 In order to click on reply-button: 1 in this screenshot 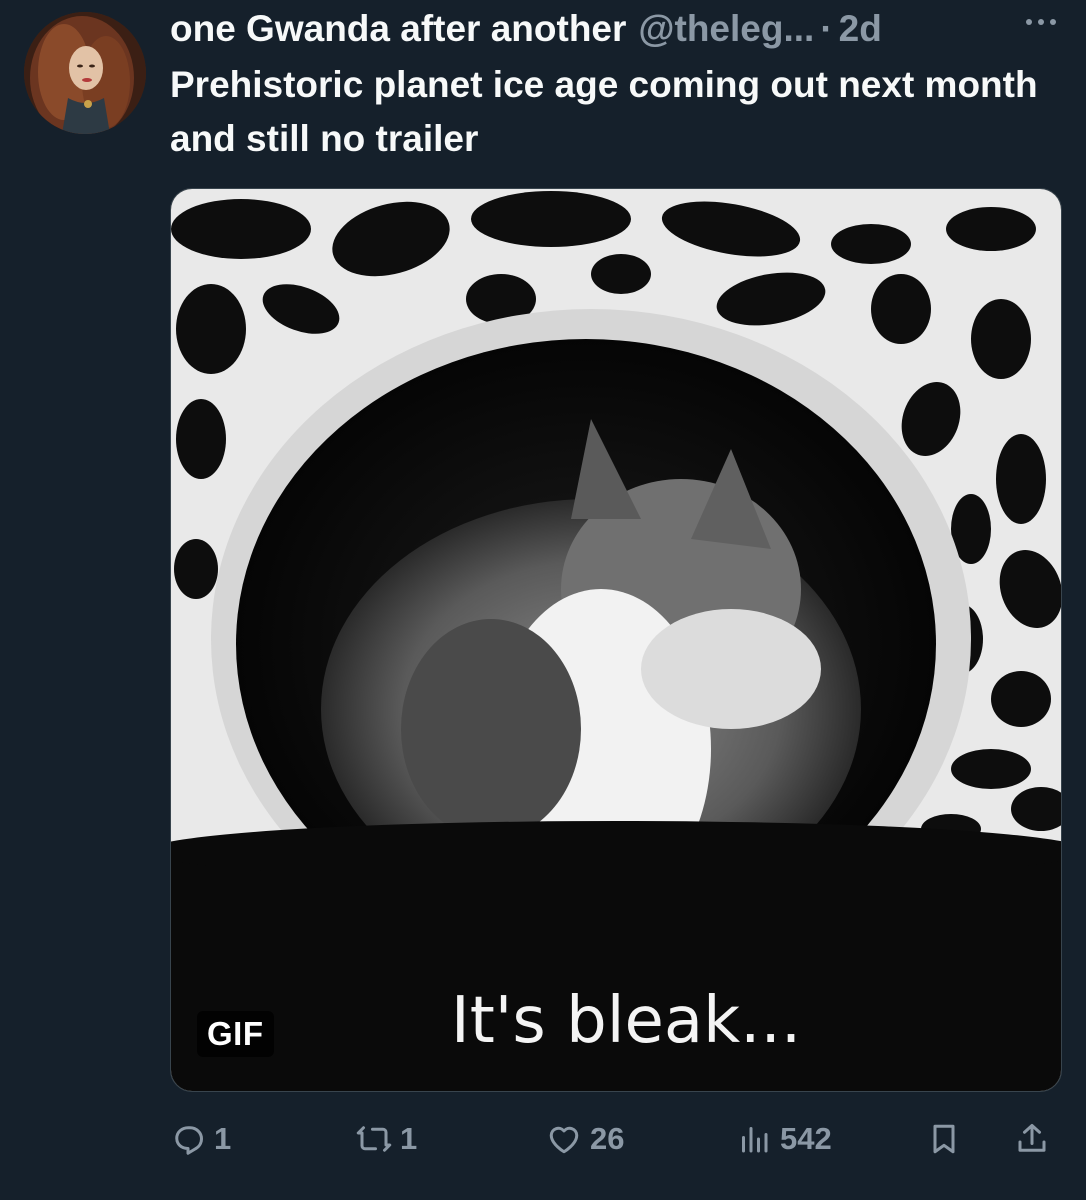, I will do `click(200, 1139)`.